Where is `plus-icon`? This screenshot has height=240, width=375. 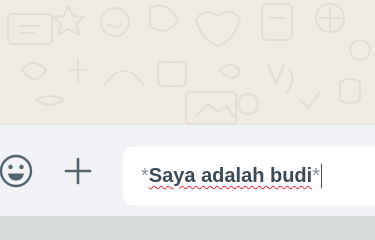 plus-icon is located at coordinates (78, 171).